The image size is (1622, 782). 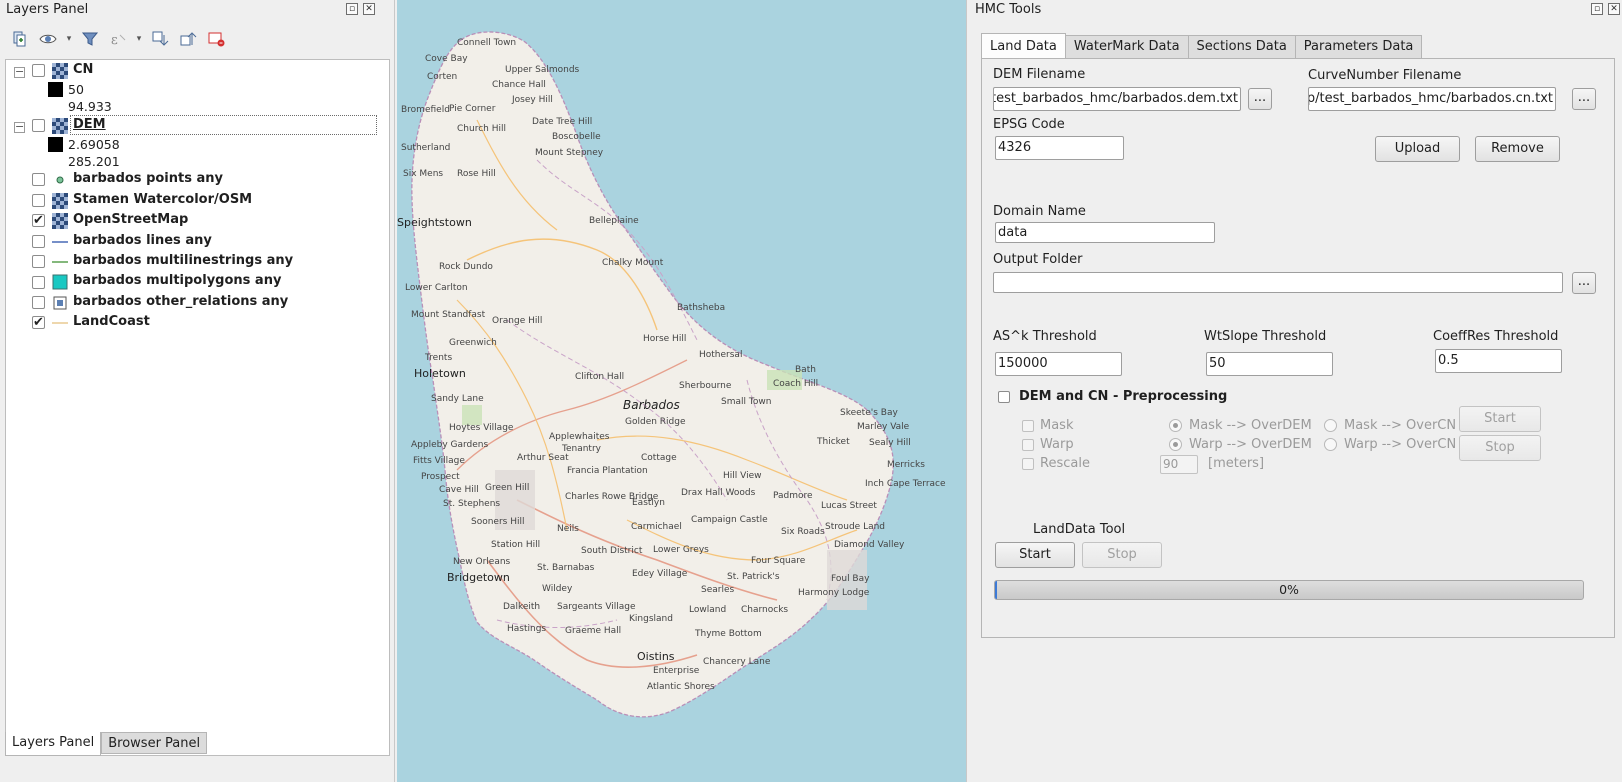 What do you see at coordinates (448, 315) in the screenshot?
I see `map-place-label: Mount Standfast` at bounding box center [448, 315].